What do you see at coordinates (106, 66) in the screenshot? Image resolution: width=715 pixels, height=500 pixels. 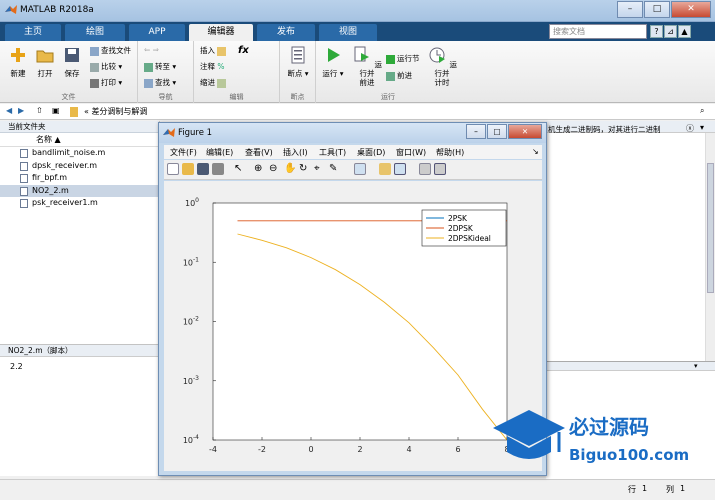 I see `compare-button: 比较 ▾` at bounding box center [106, 66].